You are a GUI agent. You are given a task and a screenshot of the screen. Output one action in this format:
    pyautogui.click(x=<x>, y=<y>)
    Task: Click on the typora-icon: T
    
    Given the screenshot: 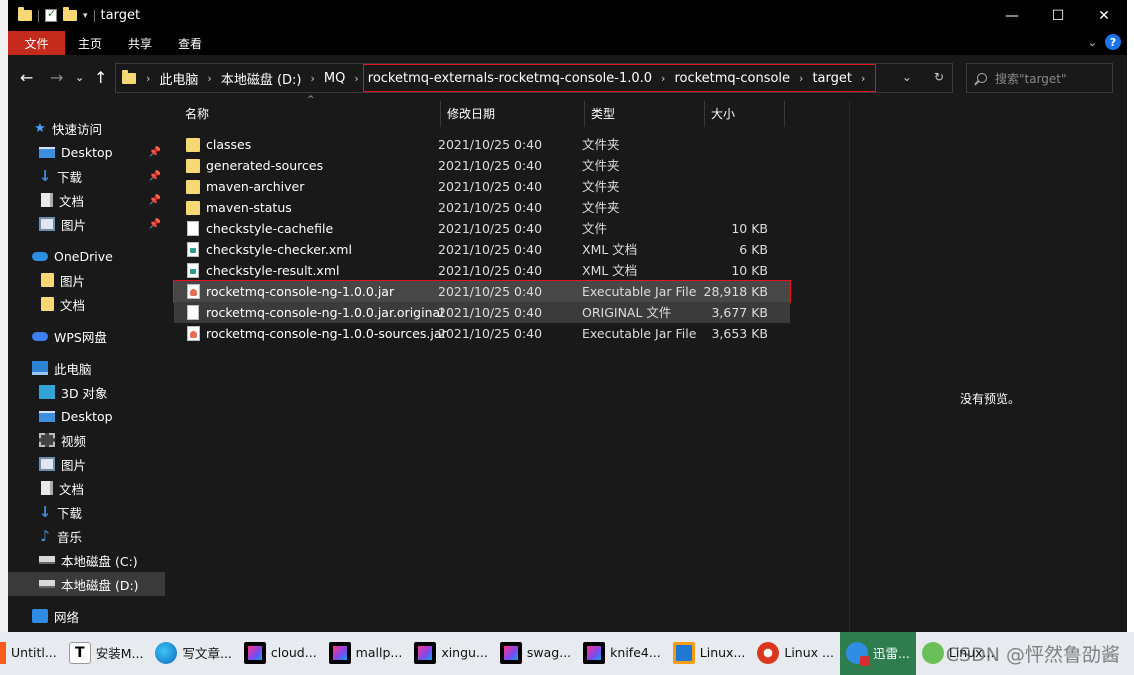 What is the action you would take?
    pyautogui.click(x=79, y=652)
    